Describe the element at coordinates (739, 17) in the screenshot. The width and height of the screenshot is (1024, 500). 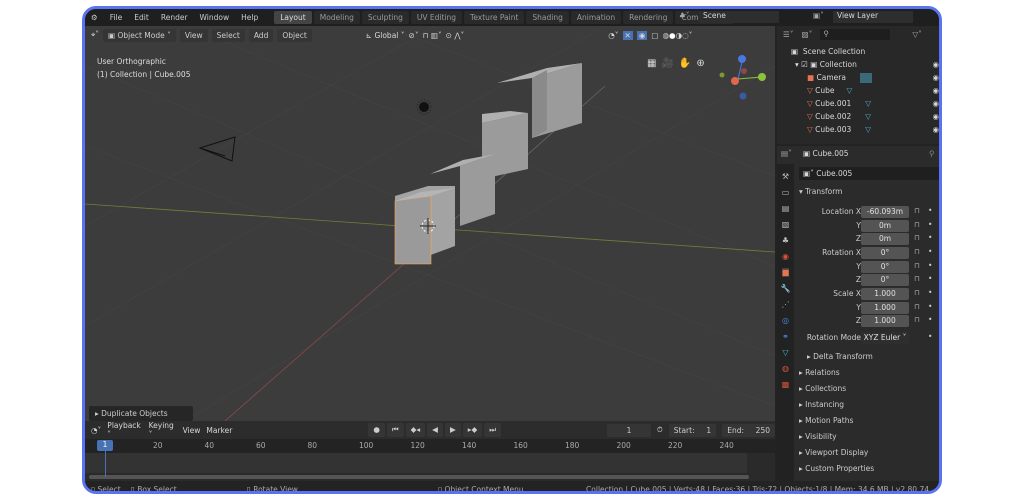
I see `scene-selector: Scene` at that location.